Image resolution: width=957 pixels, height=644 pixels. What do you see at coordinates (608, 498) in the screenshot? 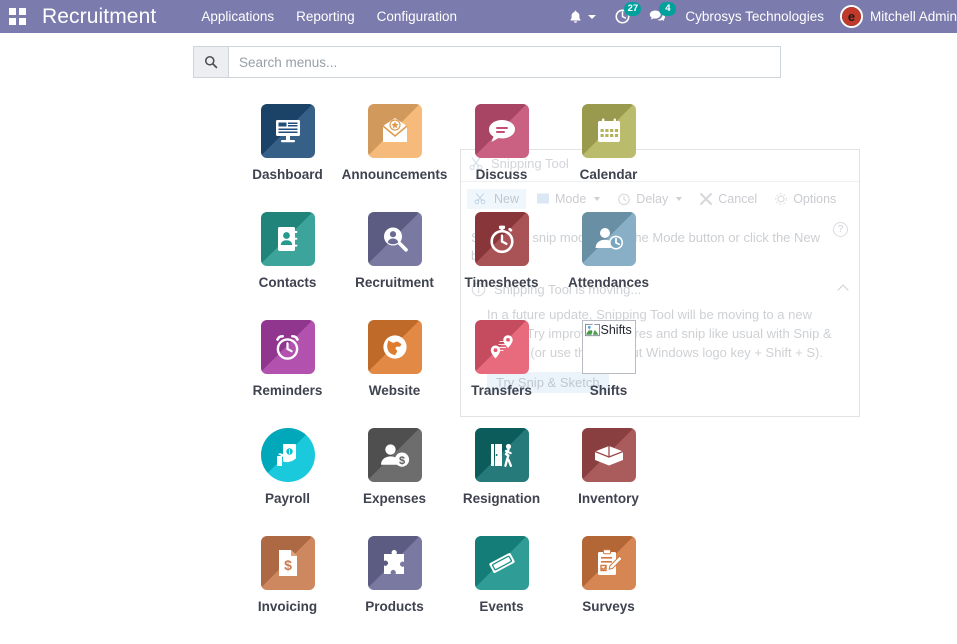
I see `app-label: Inventory` at bounding box center [608, 498].